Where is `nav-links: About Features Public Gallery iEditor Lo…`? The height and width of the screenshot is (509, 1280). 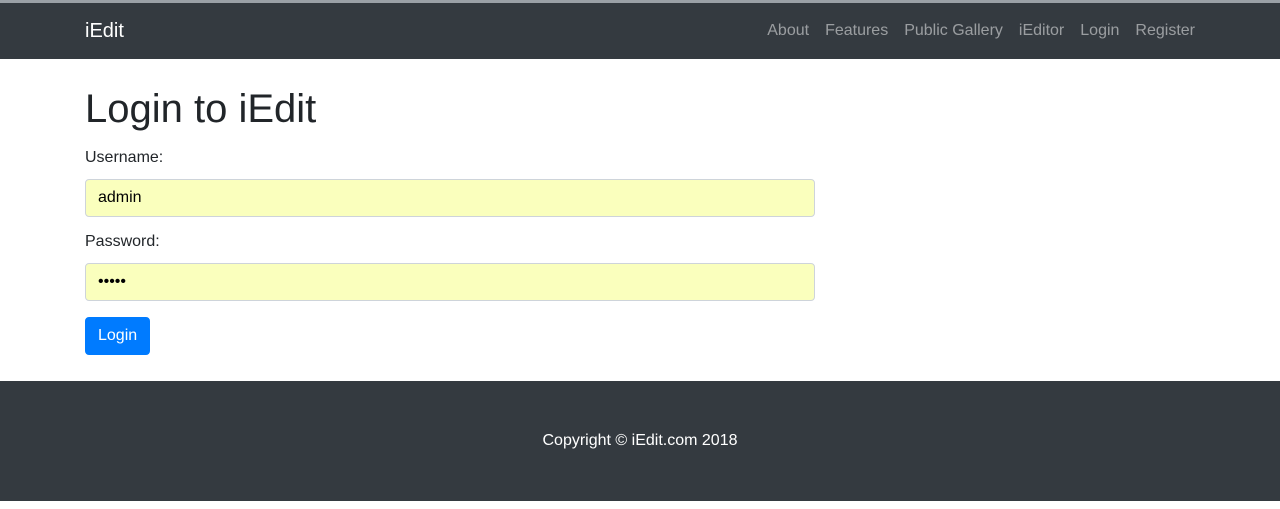
nav-links: About Features Public Gallery iEditor Lo… is located at coordinates (977, 31).